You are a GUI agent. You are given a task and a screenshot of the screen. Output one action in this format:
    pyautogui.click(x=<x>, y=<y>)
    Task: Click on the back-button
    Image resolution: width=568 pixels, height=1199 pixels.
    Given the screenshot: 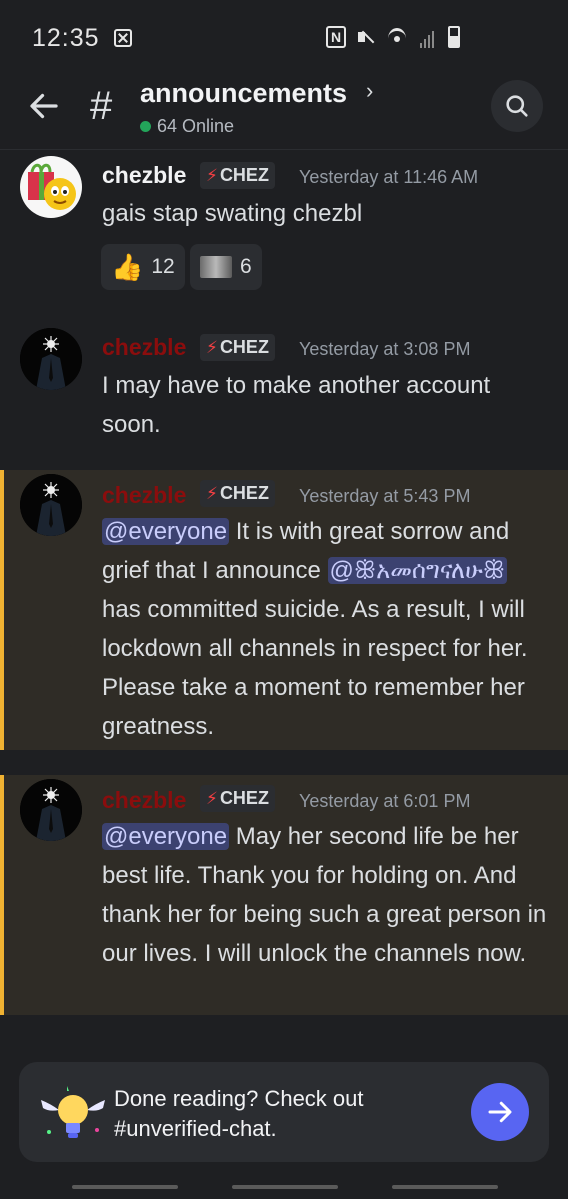 What is the action you would take?
    pyautogui.click(x=46, y=108)
    